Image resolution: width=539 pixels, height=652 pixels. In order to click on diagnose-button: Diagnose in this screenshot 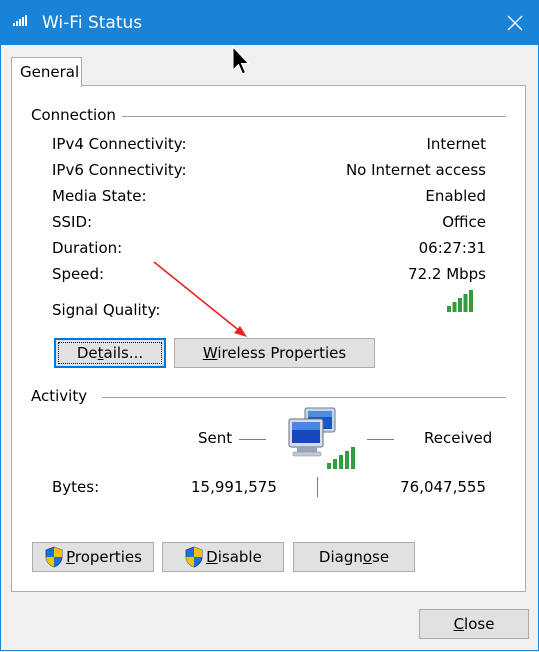, I will do `click(354, 557)`.